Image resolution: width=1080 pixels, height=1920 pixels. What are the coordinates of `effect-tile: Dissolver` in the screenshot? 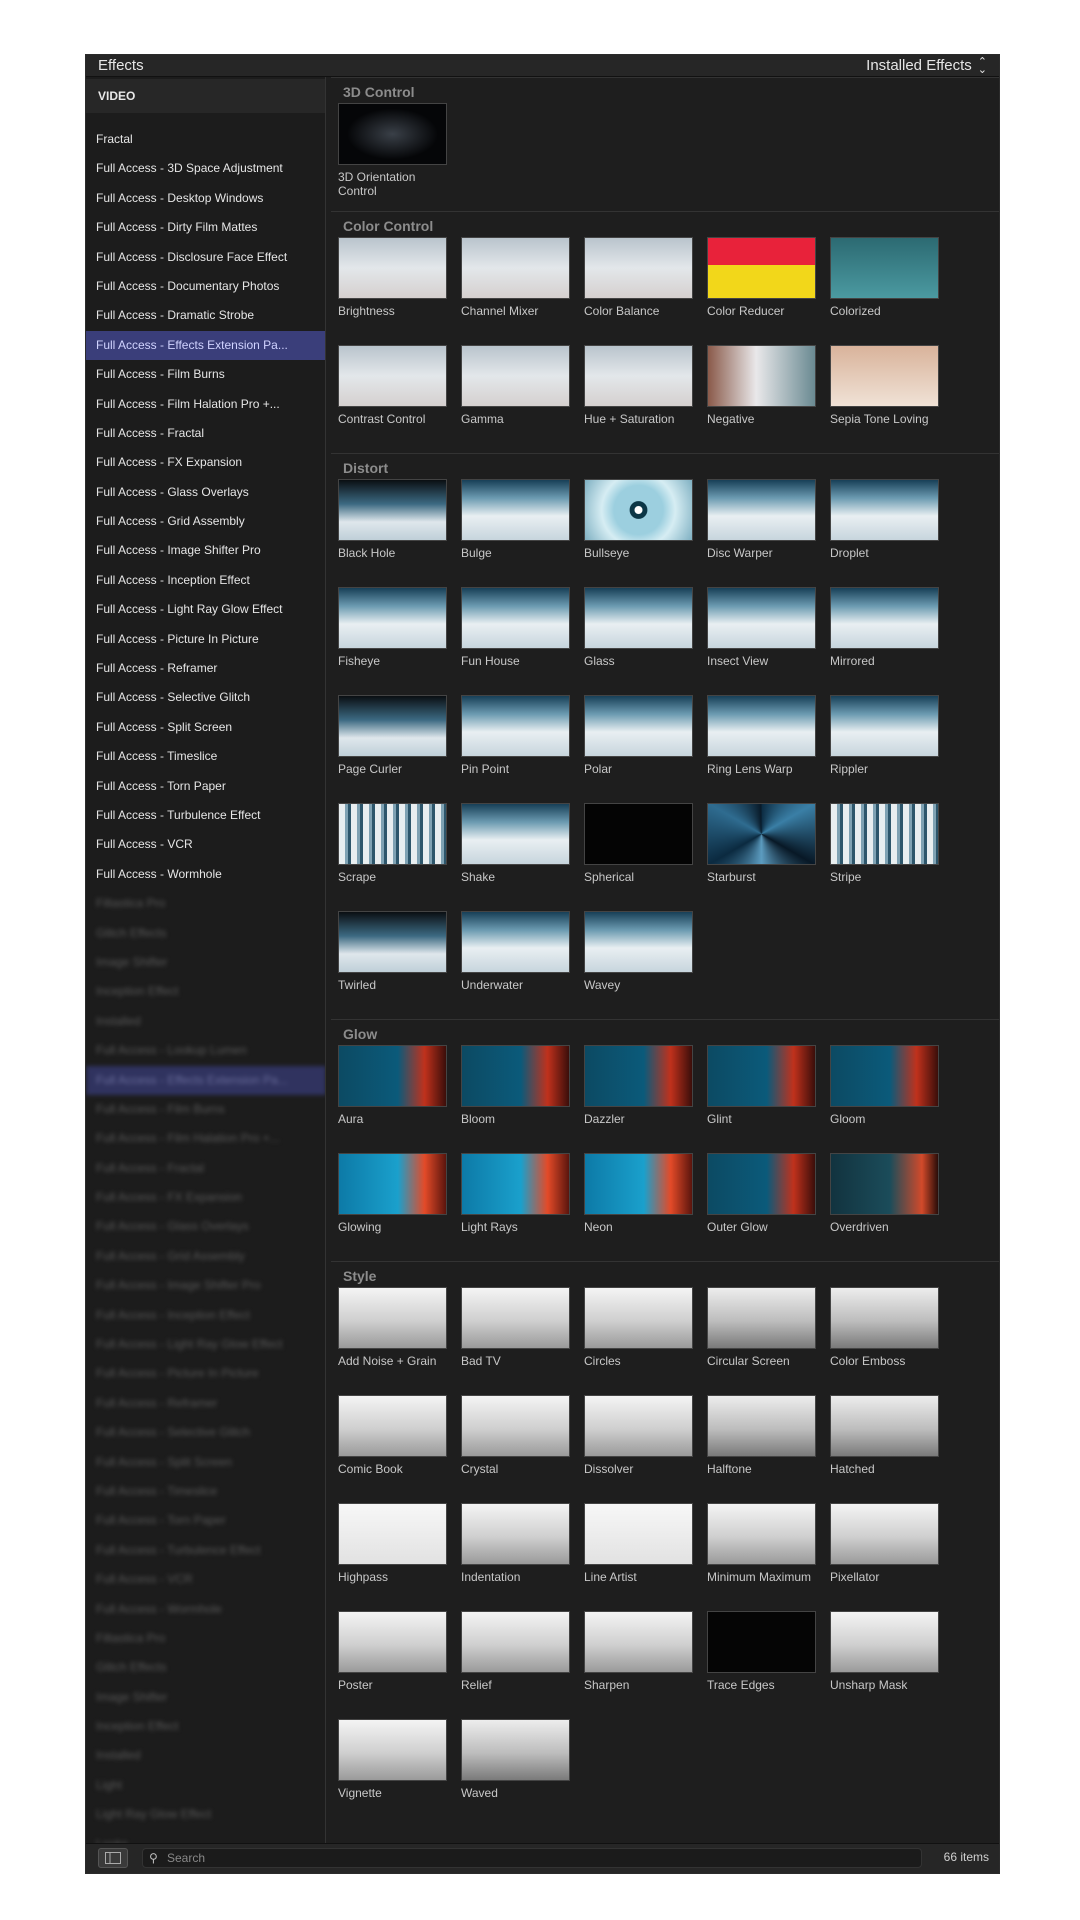 It's located at (645, 1449).